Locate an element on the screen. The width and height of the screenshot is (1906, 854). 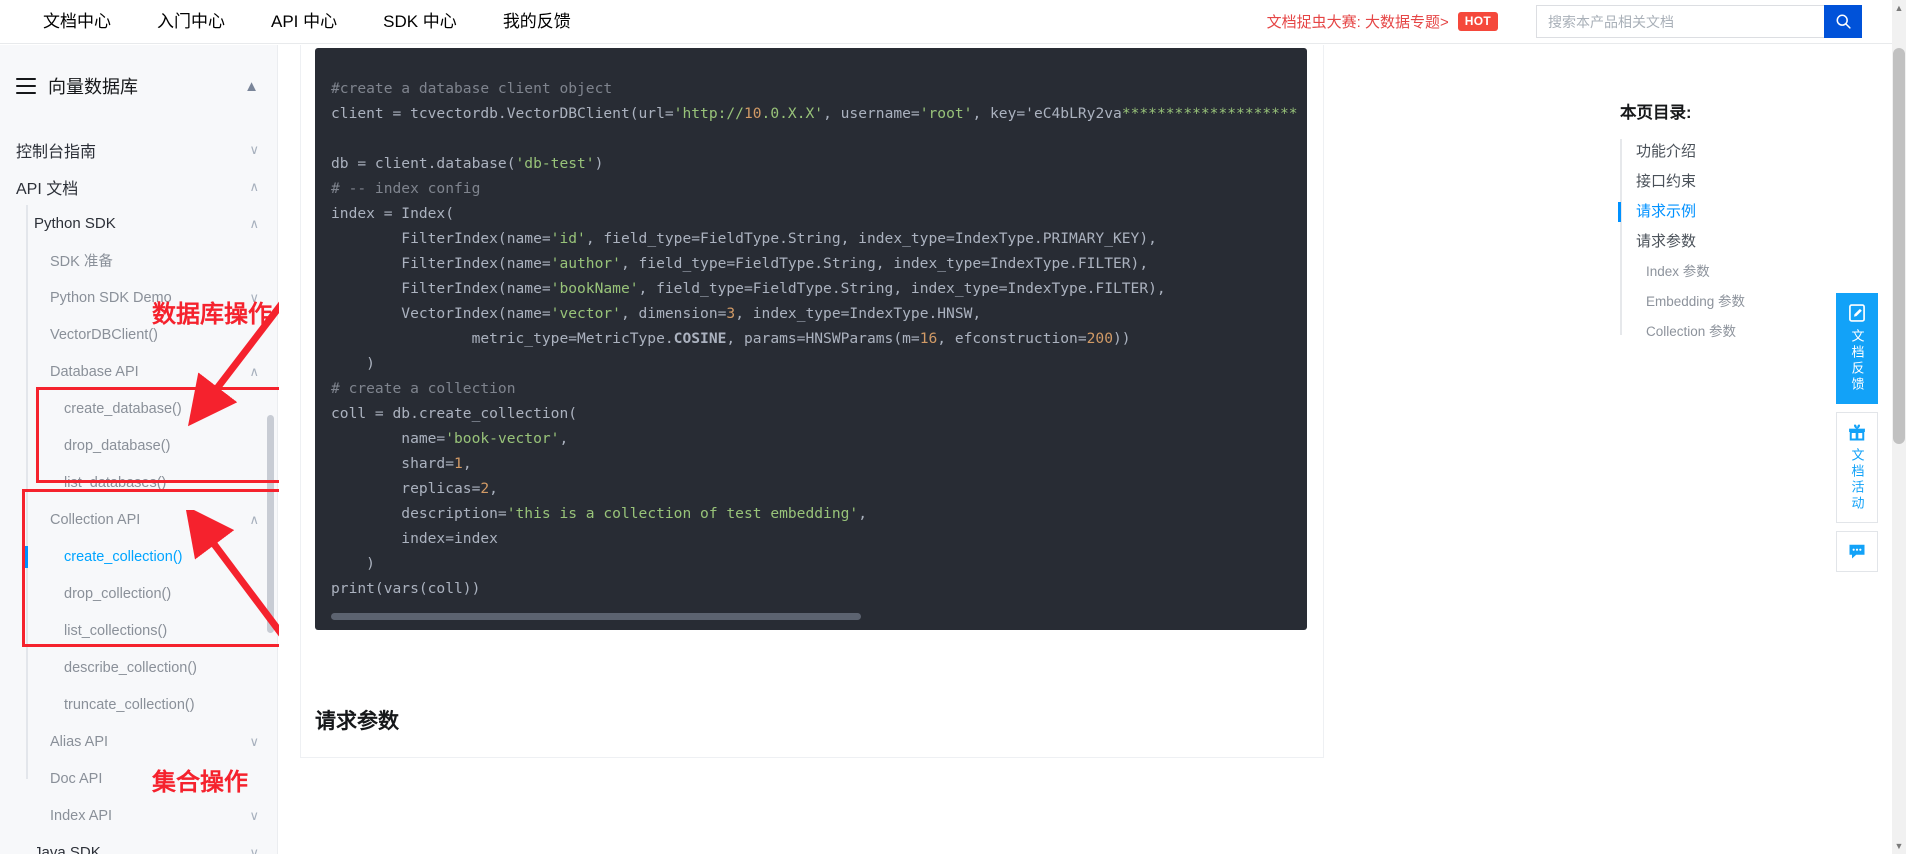
doc-feedback-button: 文档反馈 is located at coordinates (1857, 348).